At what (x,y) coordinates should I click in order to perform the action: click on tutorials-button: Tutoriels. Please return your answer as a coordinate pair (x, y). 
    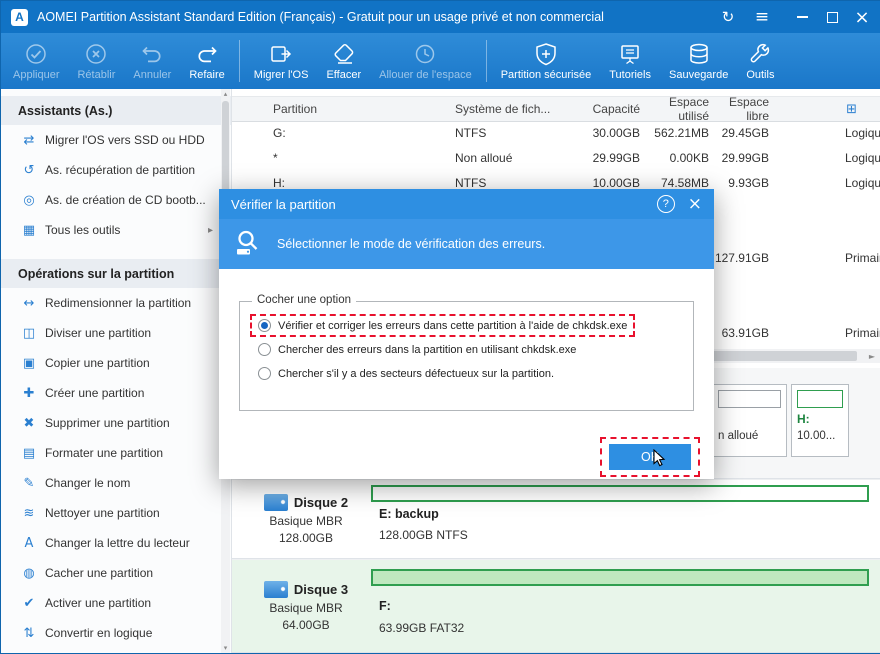
    Looking at the image, I should click on (630, 61).